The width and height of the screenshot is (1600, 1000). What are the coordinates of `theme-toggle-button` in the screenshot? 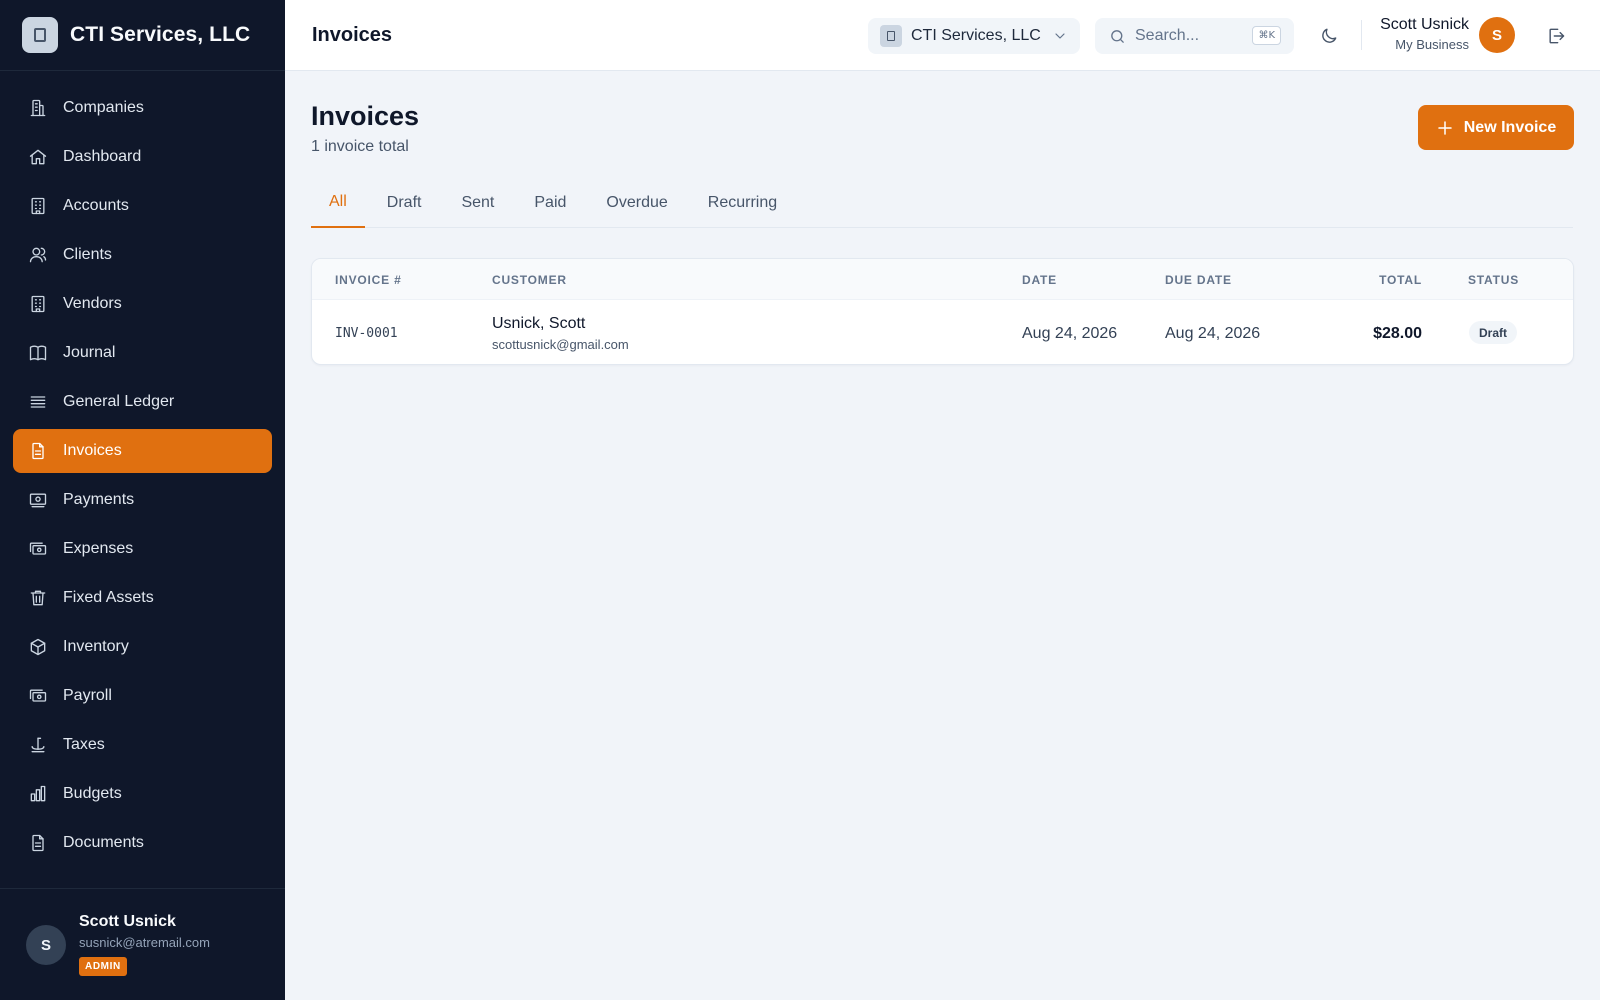 It's located at (1329, 36).